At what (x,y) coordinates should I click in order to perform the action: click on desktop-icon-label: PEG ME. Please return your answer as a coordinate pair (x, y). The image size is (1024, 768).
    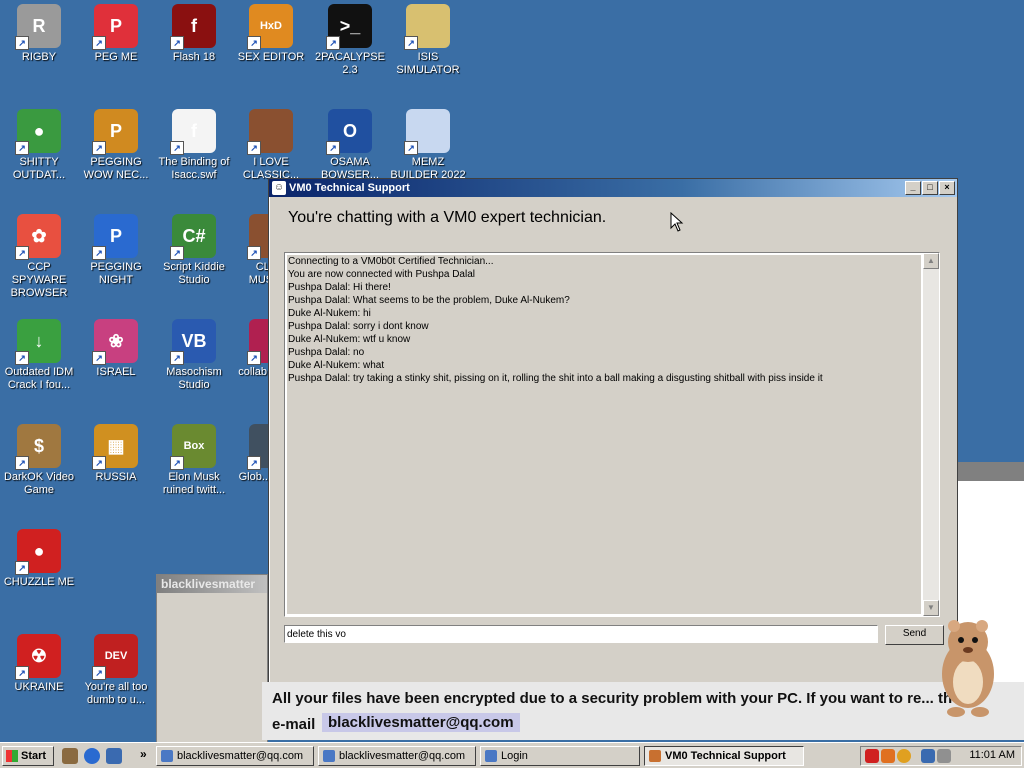
    Looking at the image, I should click on (116, 57).